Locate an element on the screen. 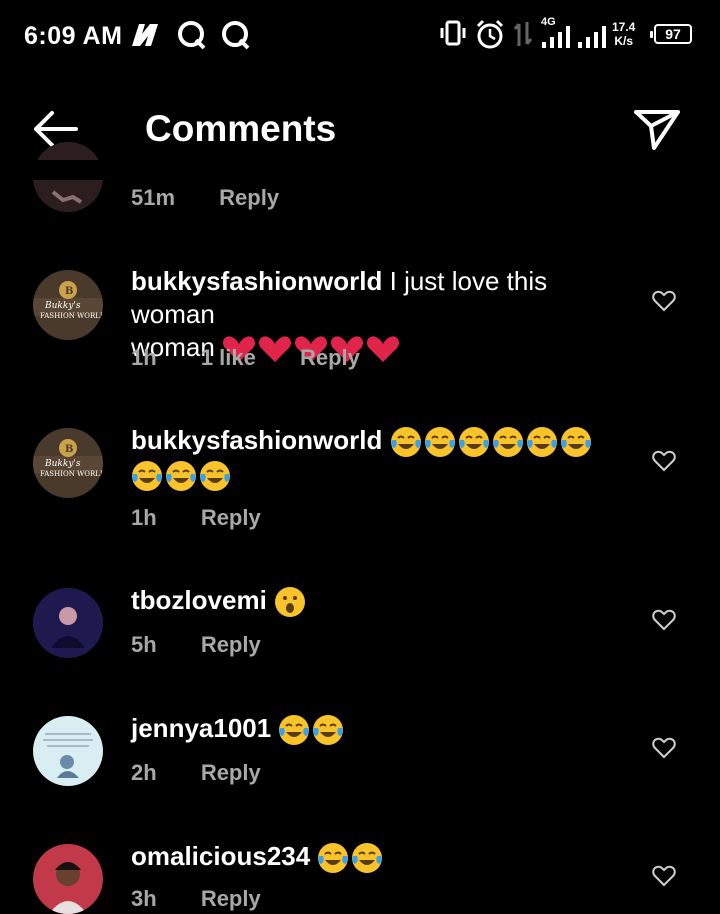 This screenshot has height=914, width=720. comment-time: 3h is located at coordinates (144, 898).